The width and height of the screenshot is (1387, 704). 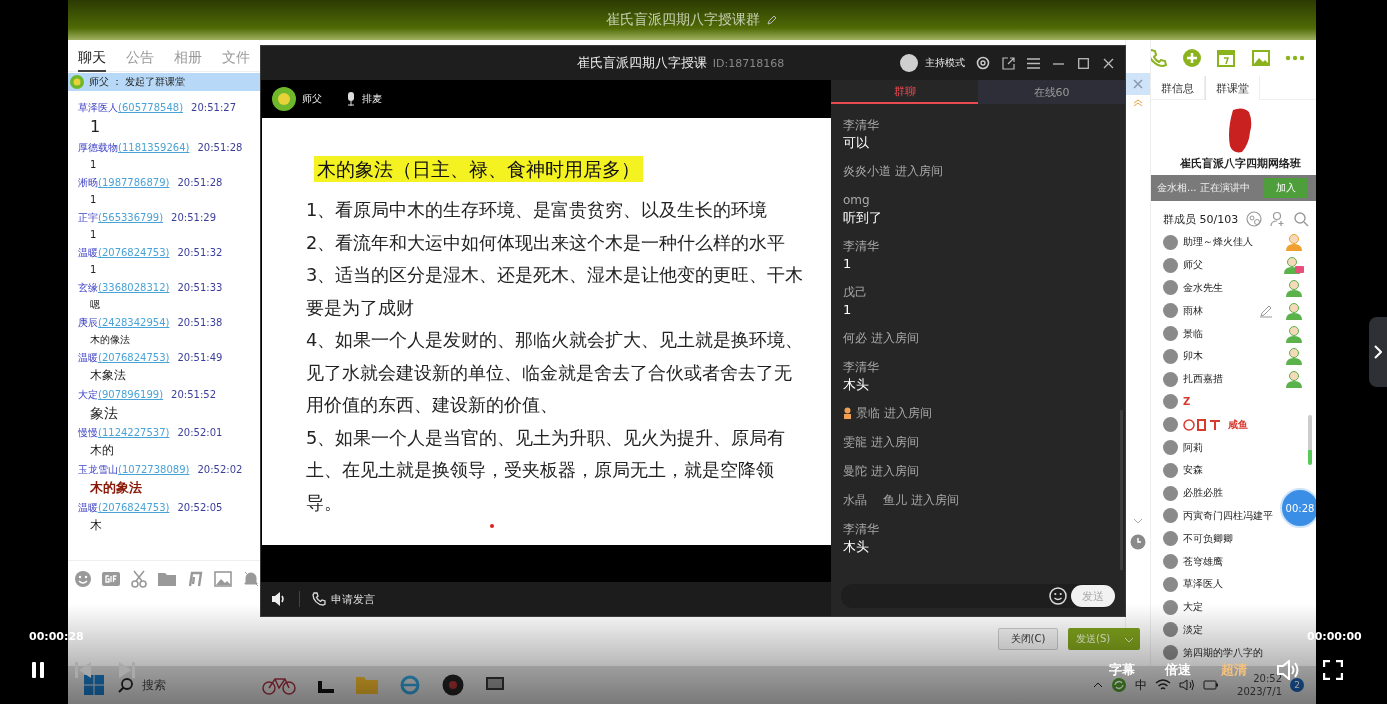 What do you see at coordinates (1233, 356) in the screenshot?
I see `member-row: 卯木` at bounding box center [1233, 356].